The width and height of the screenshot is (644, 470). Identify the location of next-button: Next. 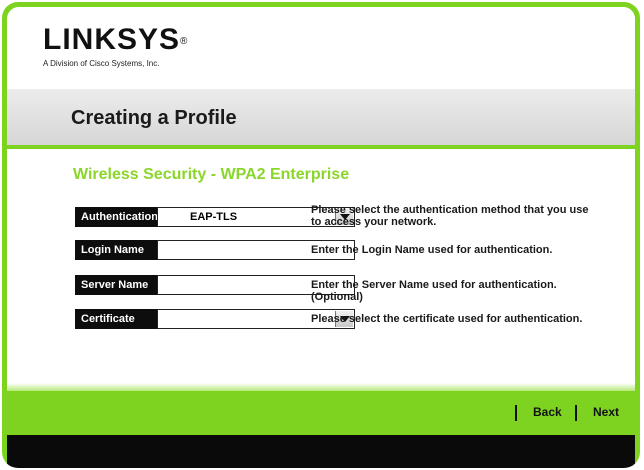
(606, 412).